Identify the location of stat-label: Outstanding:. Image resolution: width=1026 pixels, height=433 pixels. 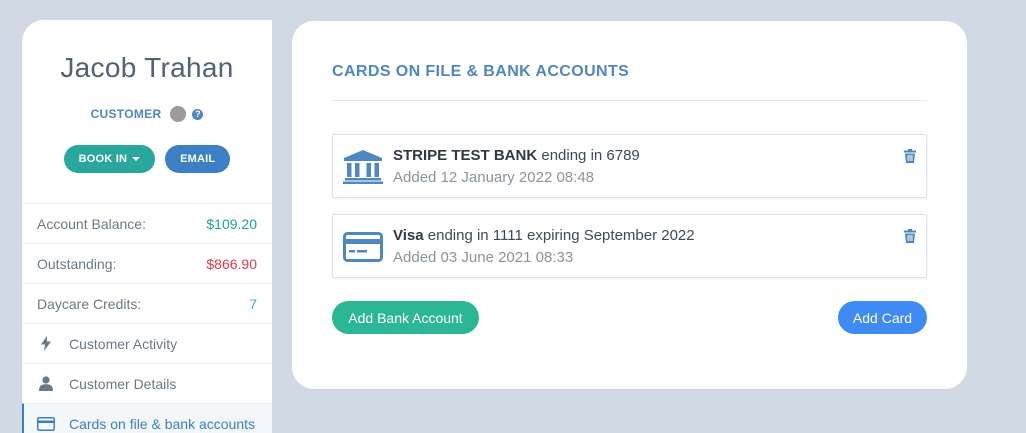
(77, 263).